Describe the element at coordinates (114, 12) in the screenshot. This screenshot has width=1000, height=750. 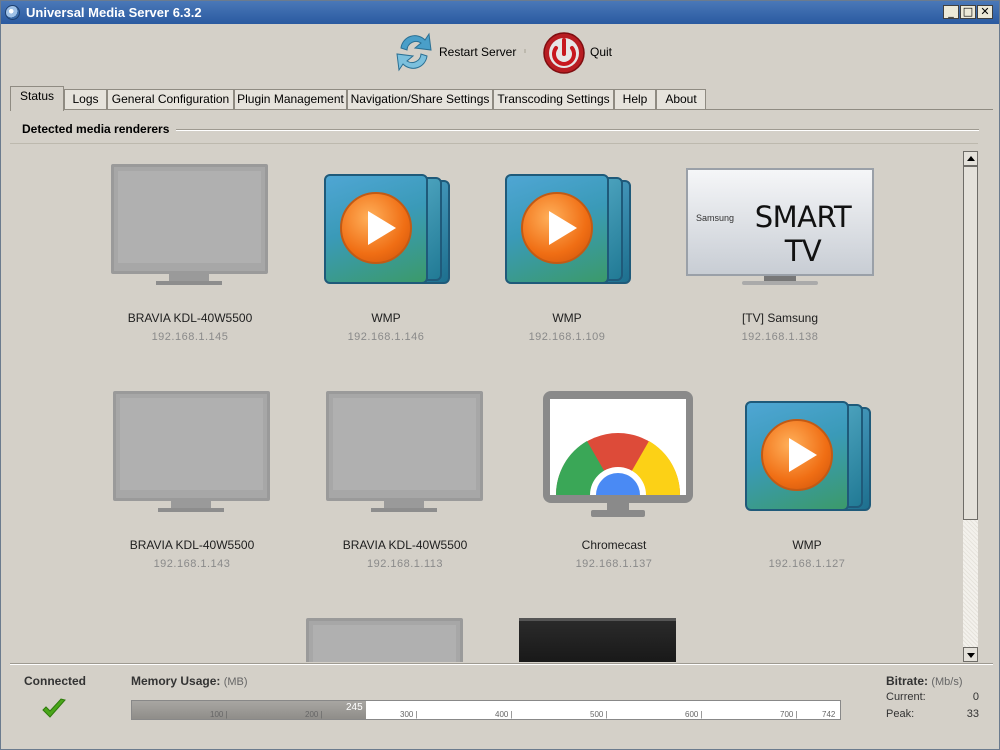
I see `window-title: Universal Media Server 6.3.2` at that location.